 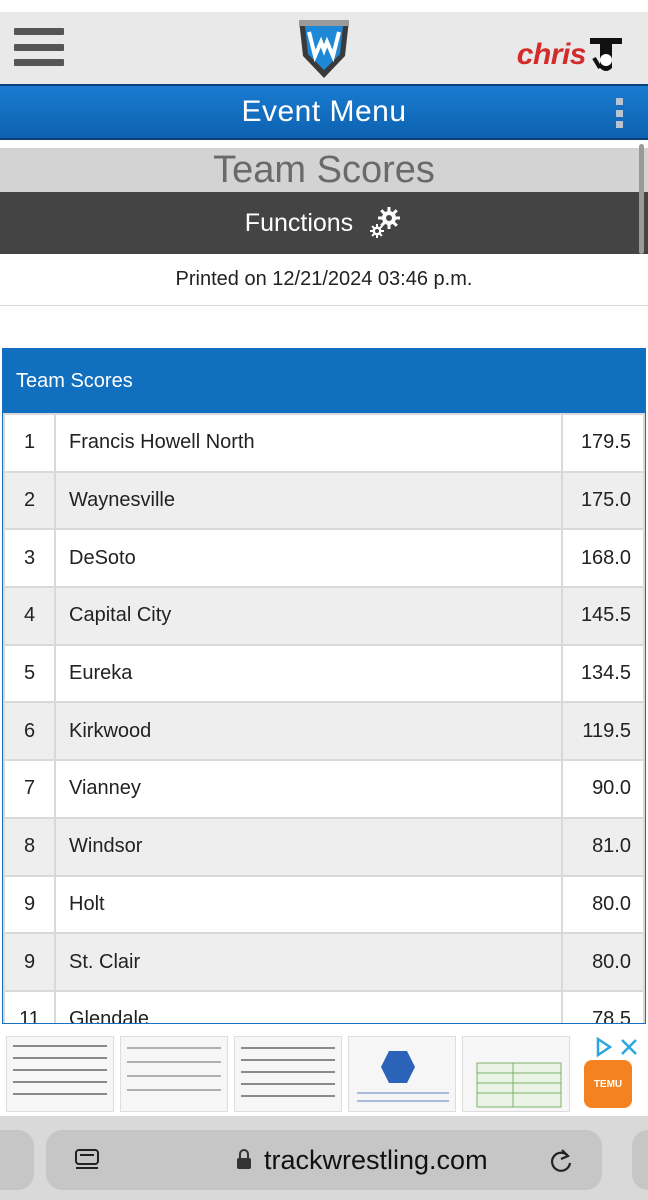 What do you see at coordinates (308, 904) in the screenshot?
I see `team-name-cell: Holt` at bounding box center [308, 904].